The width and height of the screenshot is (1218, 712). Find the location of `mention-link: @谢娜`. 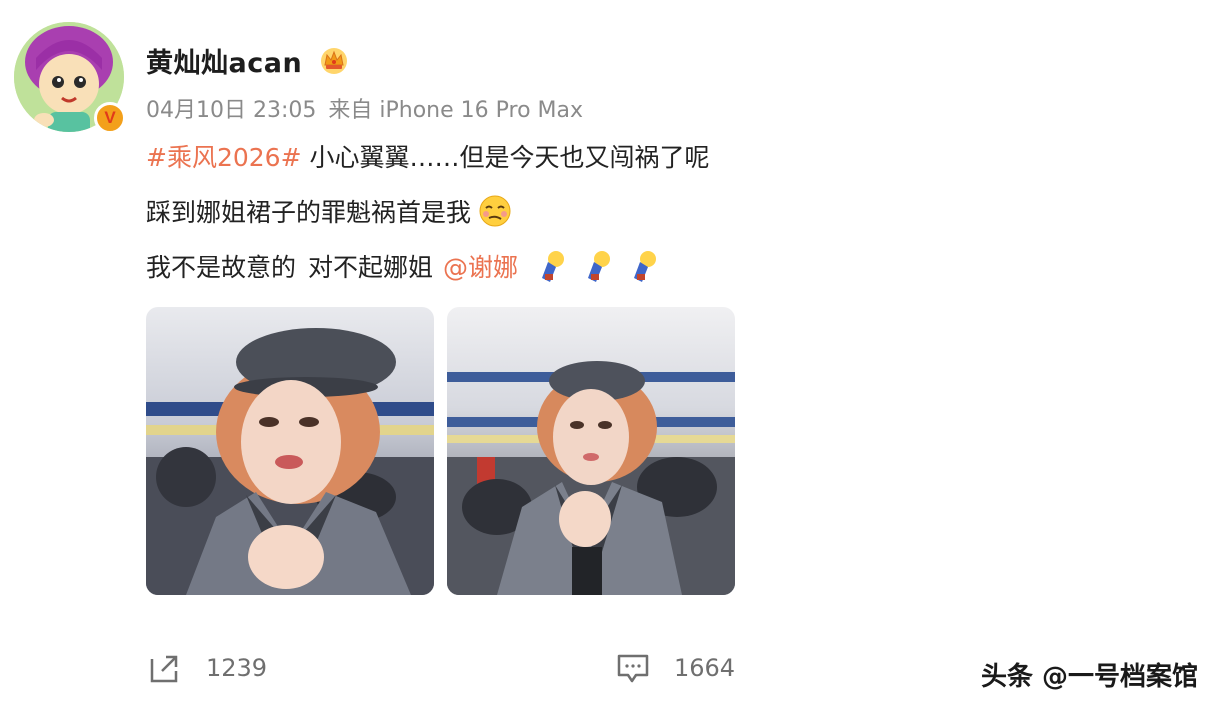

mention-link: @谢娜 is located at coordinates (480, 266).